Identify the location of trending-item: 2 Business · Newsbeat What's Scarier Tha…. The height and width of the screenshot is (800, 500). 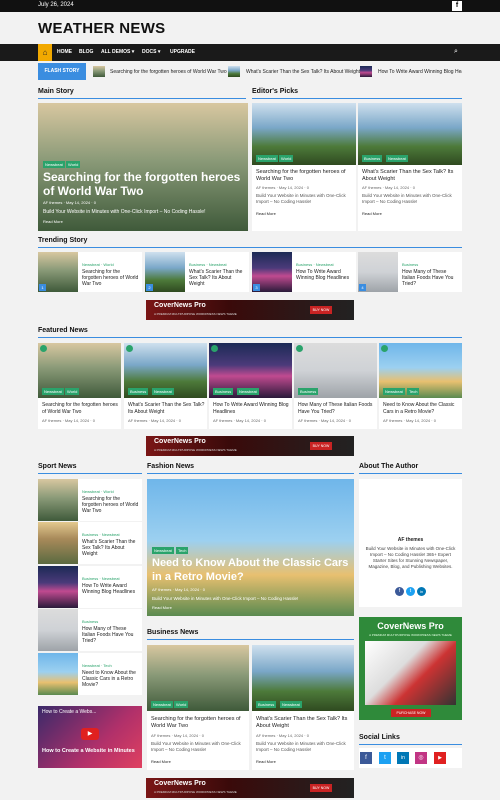
(197, 272).